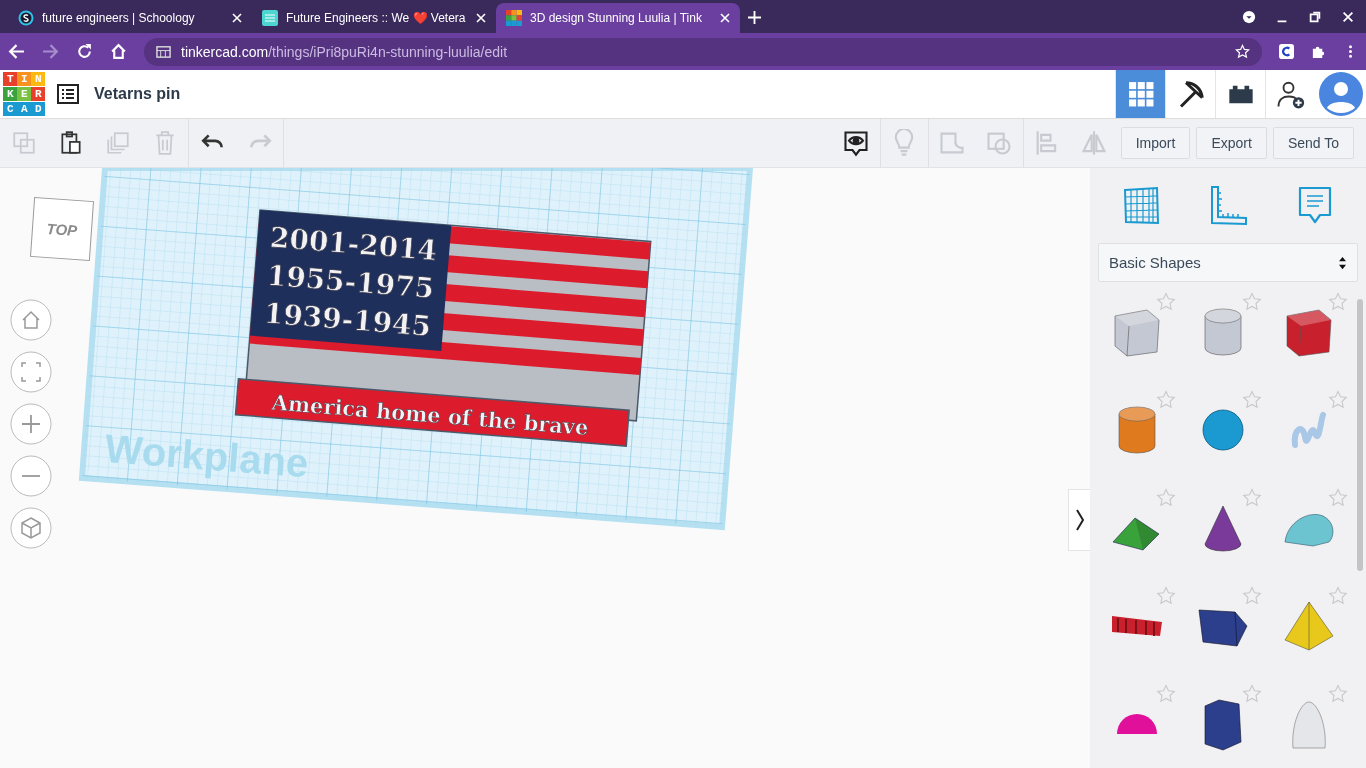  What do you see at coordinates (430, 414) in the screenshot?
I see `banner-text: America home of the brave` at bounding box center [430, 414].